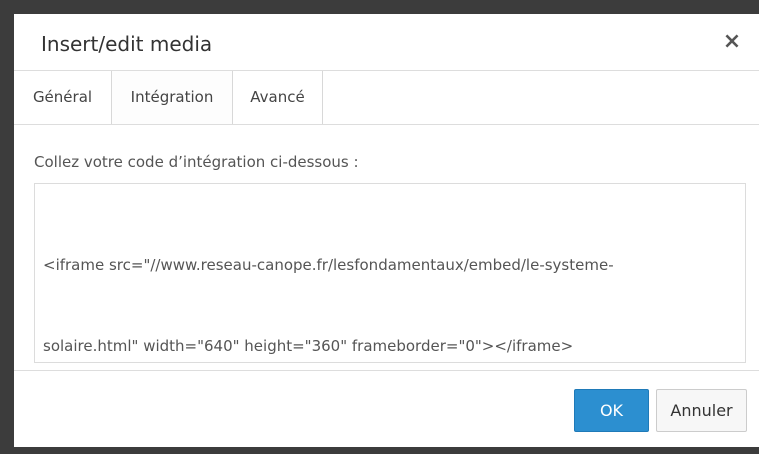  I want to click on tab-integration: Intégration, so click(172, 97).